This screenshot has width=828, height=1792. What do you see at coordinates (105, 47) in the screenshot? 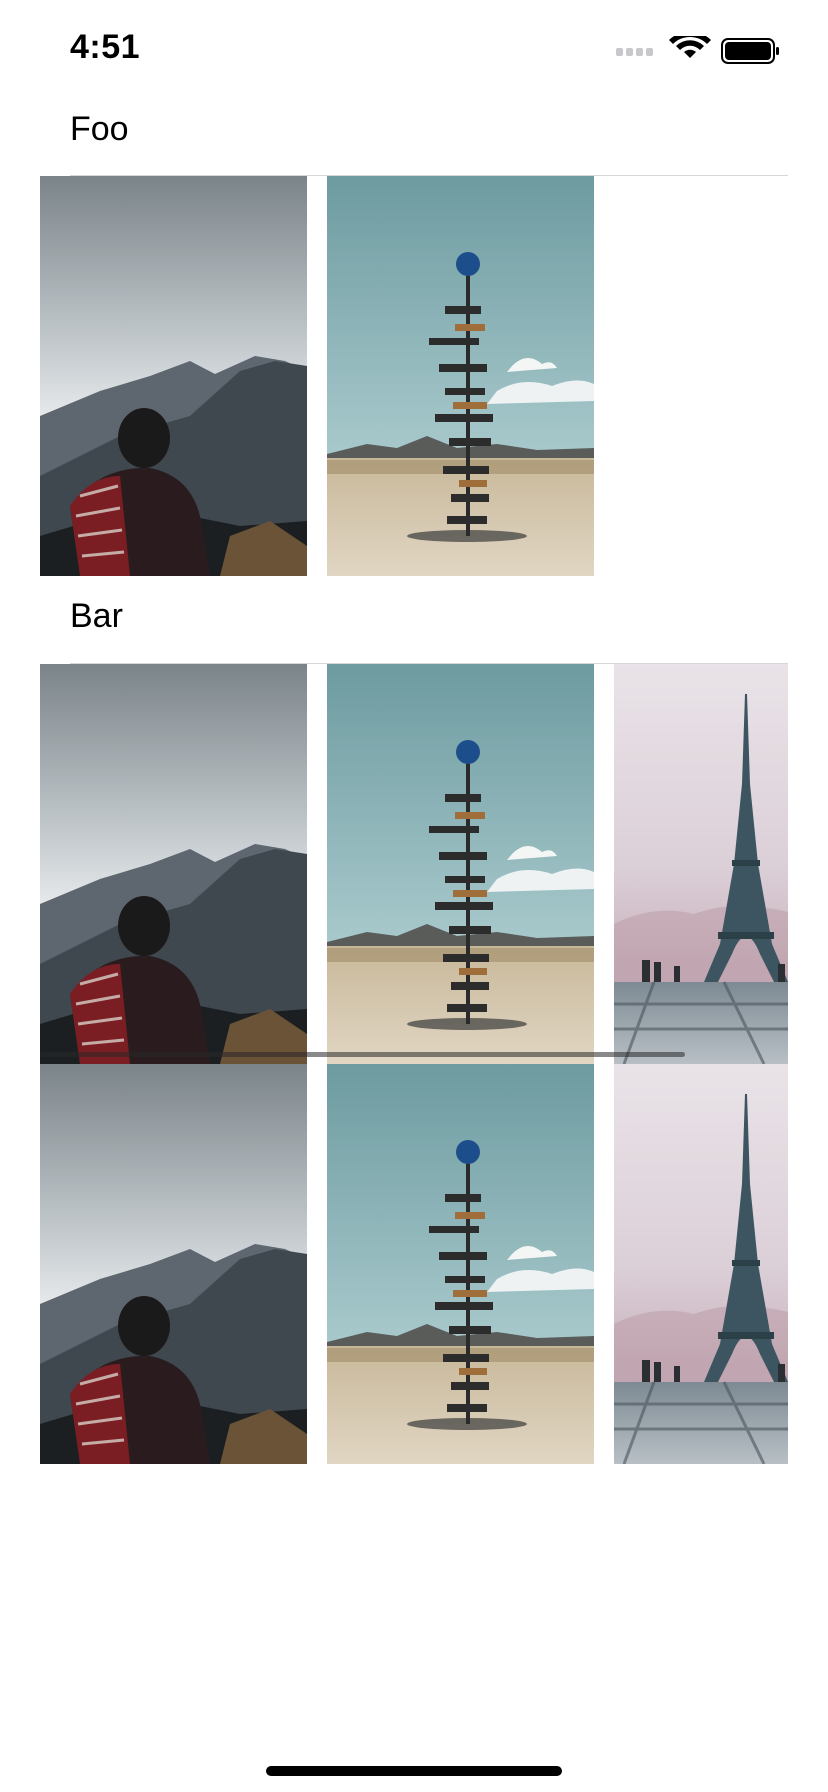
I see `status-time: 4:51` at bounding box center [105, 47].